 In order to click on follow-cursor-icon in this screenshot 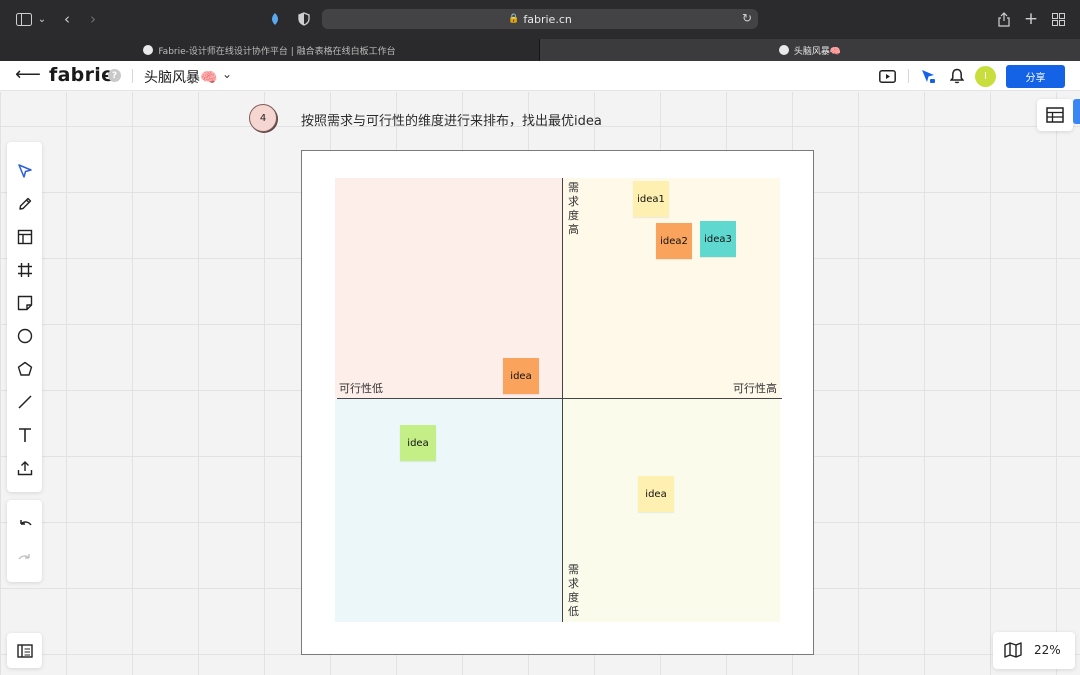, I will do `click(928, 76)`.